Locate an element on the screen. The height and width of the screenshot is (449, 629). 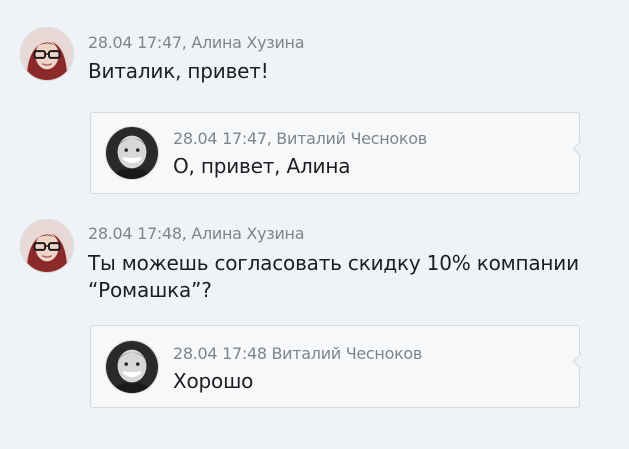
message-text-line: Виталик, привет! is located at coordinates (178, 71).